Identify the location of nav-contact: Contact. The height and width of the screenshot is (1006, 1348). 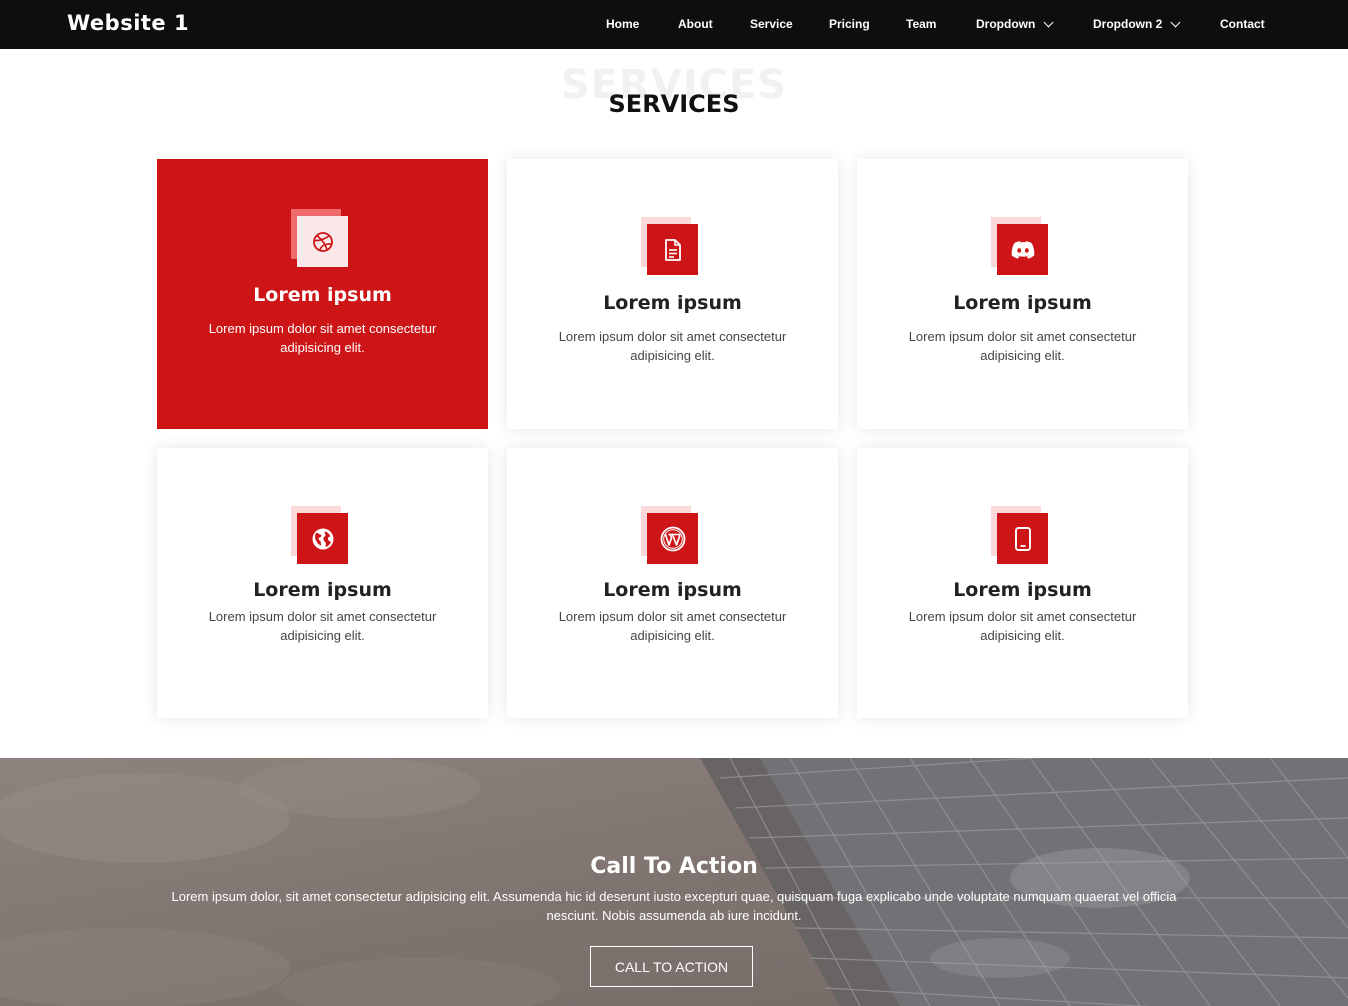
(1242, 24).